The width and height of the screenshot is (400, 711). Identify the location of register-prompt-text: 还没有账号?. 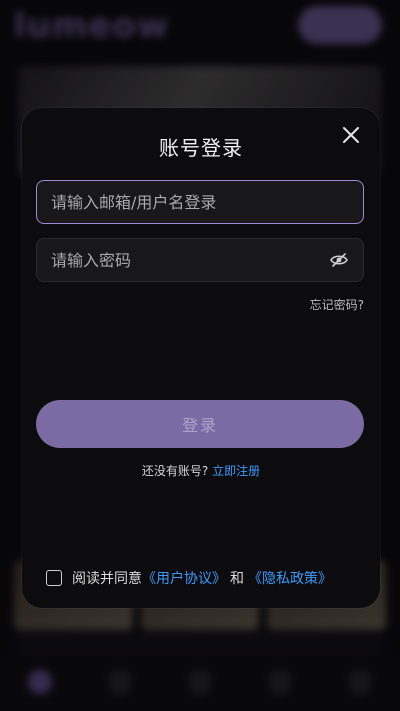
(175, 471).